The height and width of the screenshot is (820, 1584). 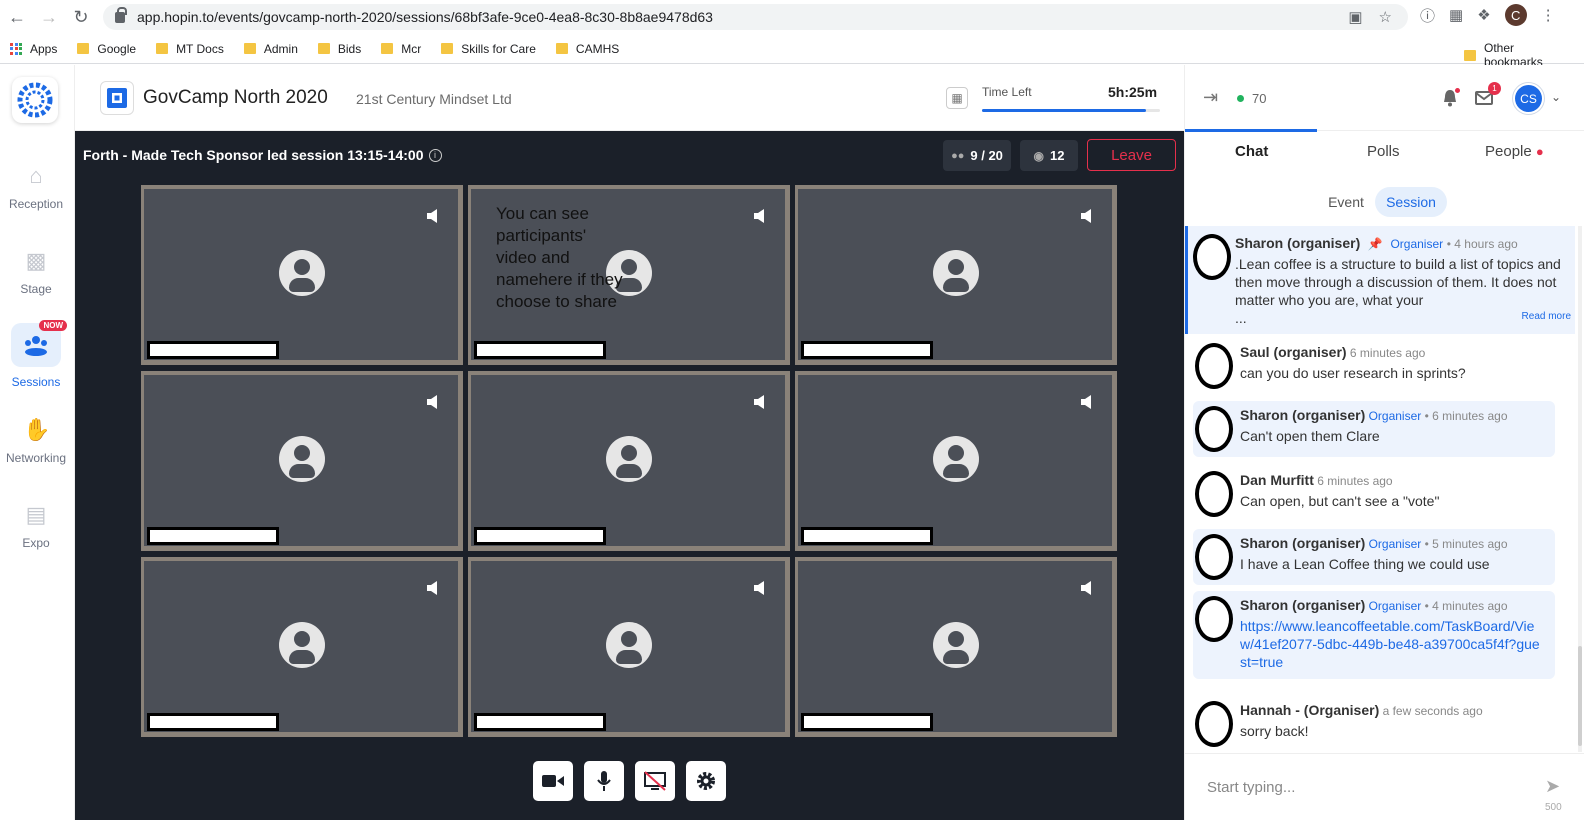 What do you see at coordinates (1007, 92) in the screenshot?
I see `time-left-label: Time Left` at bounding box center [1007, 92].